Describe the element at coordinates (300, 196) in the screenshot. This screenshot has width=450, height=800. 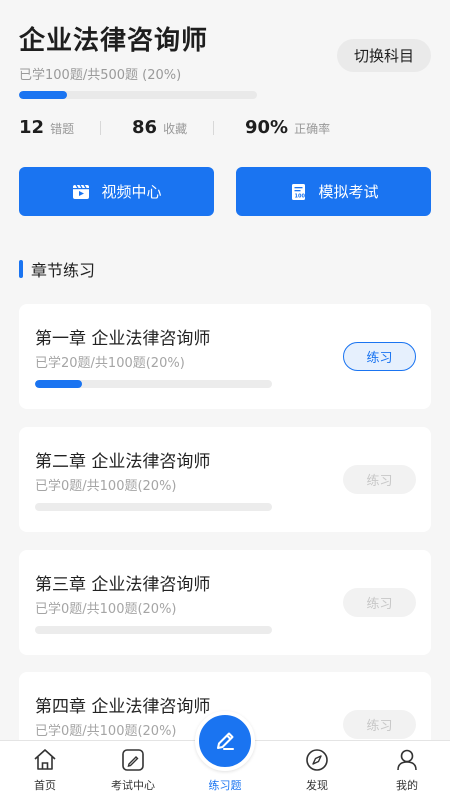
I see `svg-text: 100` at that location.